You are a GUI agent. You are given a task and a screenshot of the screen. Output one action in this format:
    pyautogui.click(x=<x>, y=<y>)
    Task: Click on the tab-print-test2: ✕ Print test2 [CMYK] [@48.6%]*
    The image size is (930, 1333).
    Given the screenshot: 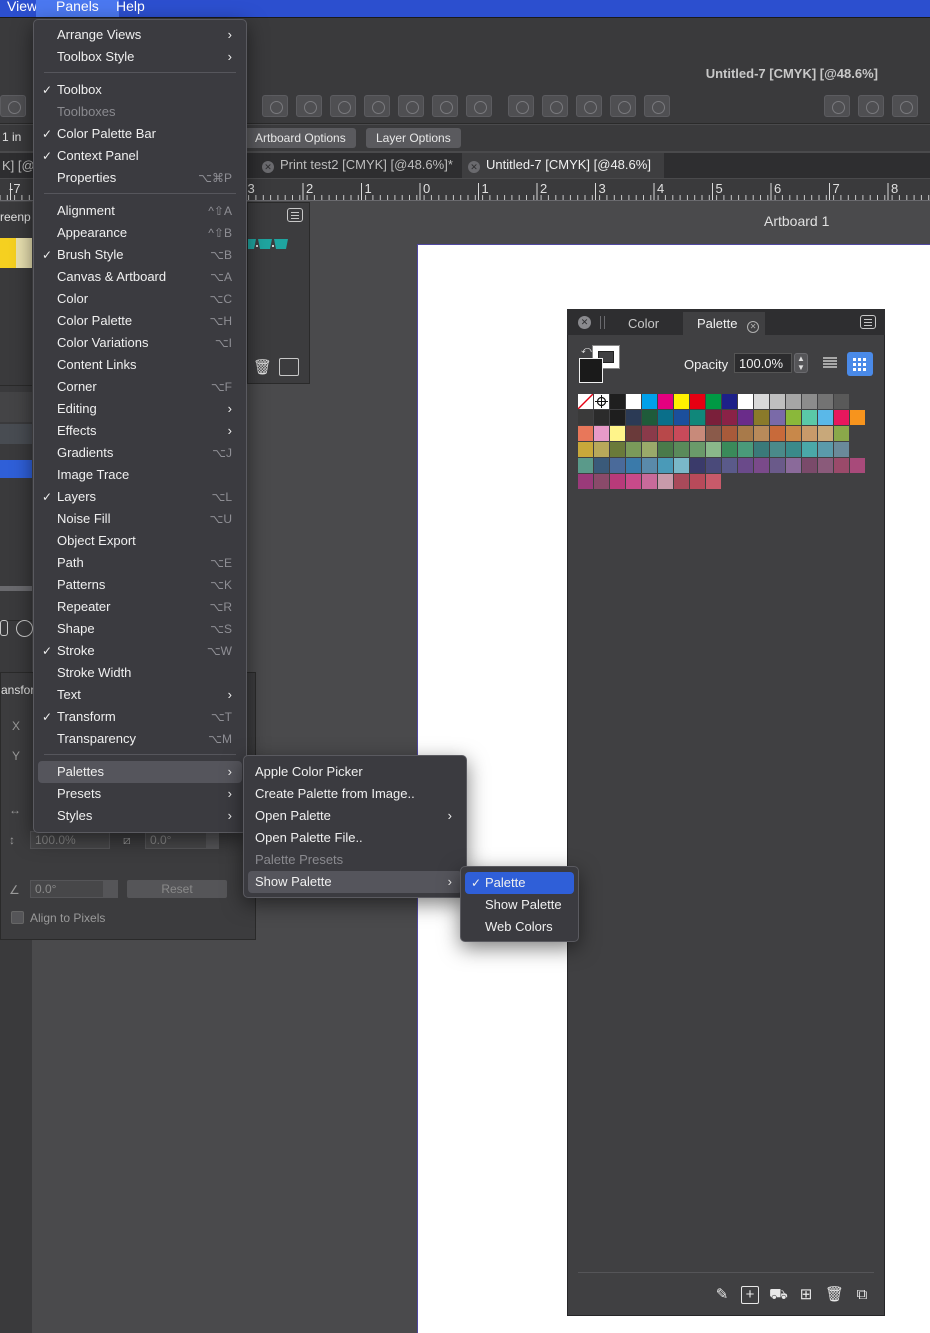 What is the action you would take?
    pyautogui.click(x=358, y=165)
    